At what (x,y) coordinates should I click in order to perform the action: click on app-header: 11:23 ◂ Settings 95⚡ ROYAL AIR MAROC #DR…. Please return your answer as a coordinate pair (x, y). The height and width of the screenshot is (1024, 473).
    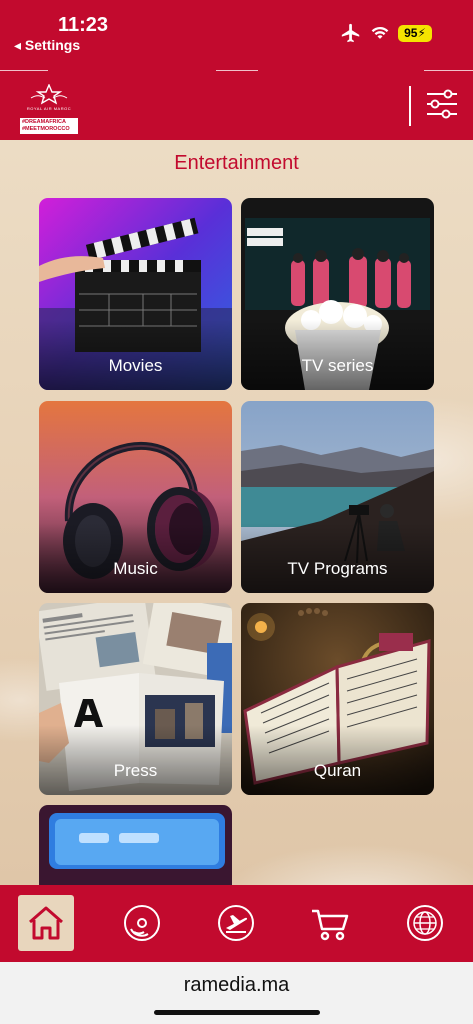
    Looking at the image, I should click on (236, 70).